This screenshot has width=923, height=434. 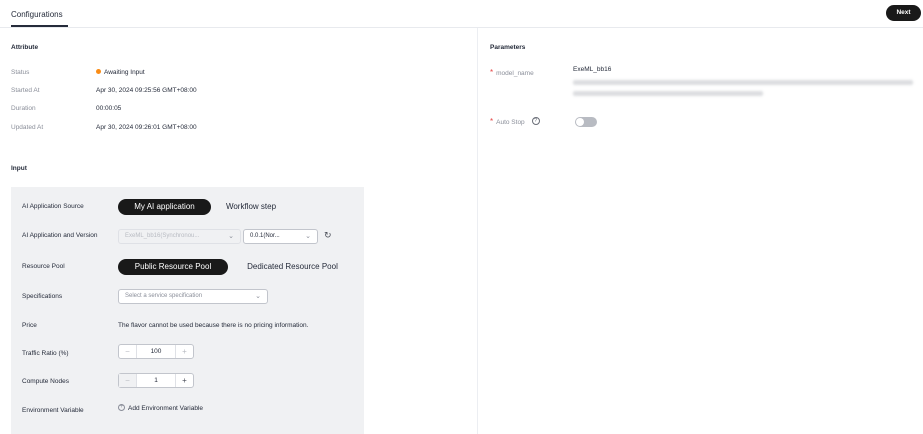 I want to click on status-value: Awaiting Input, so click(x=120, y=72).